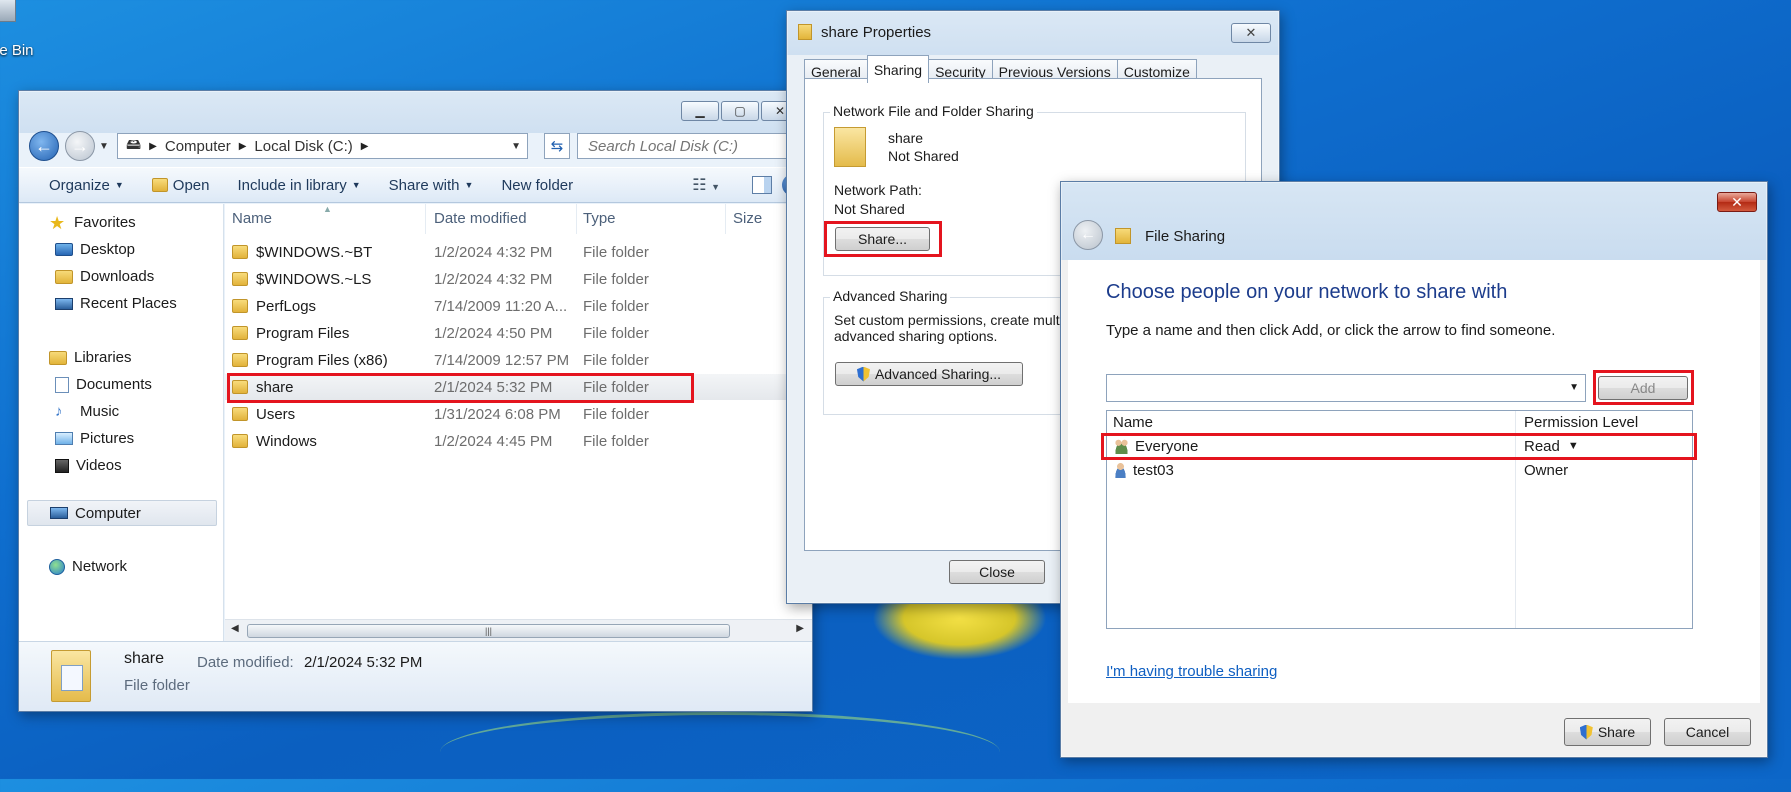 The width and height of the screenshot is (1791, 792). What do you see at coordinates (431, 185) in the screenshot?
I see `share-with-menu: Share with ▼` at bounding box center [431, 185].